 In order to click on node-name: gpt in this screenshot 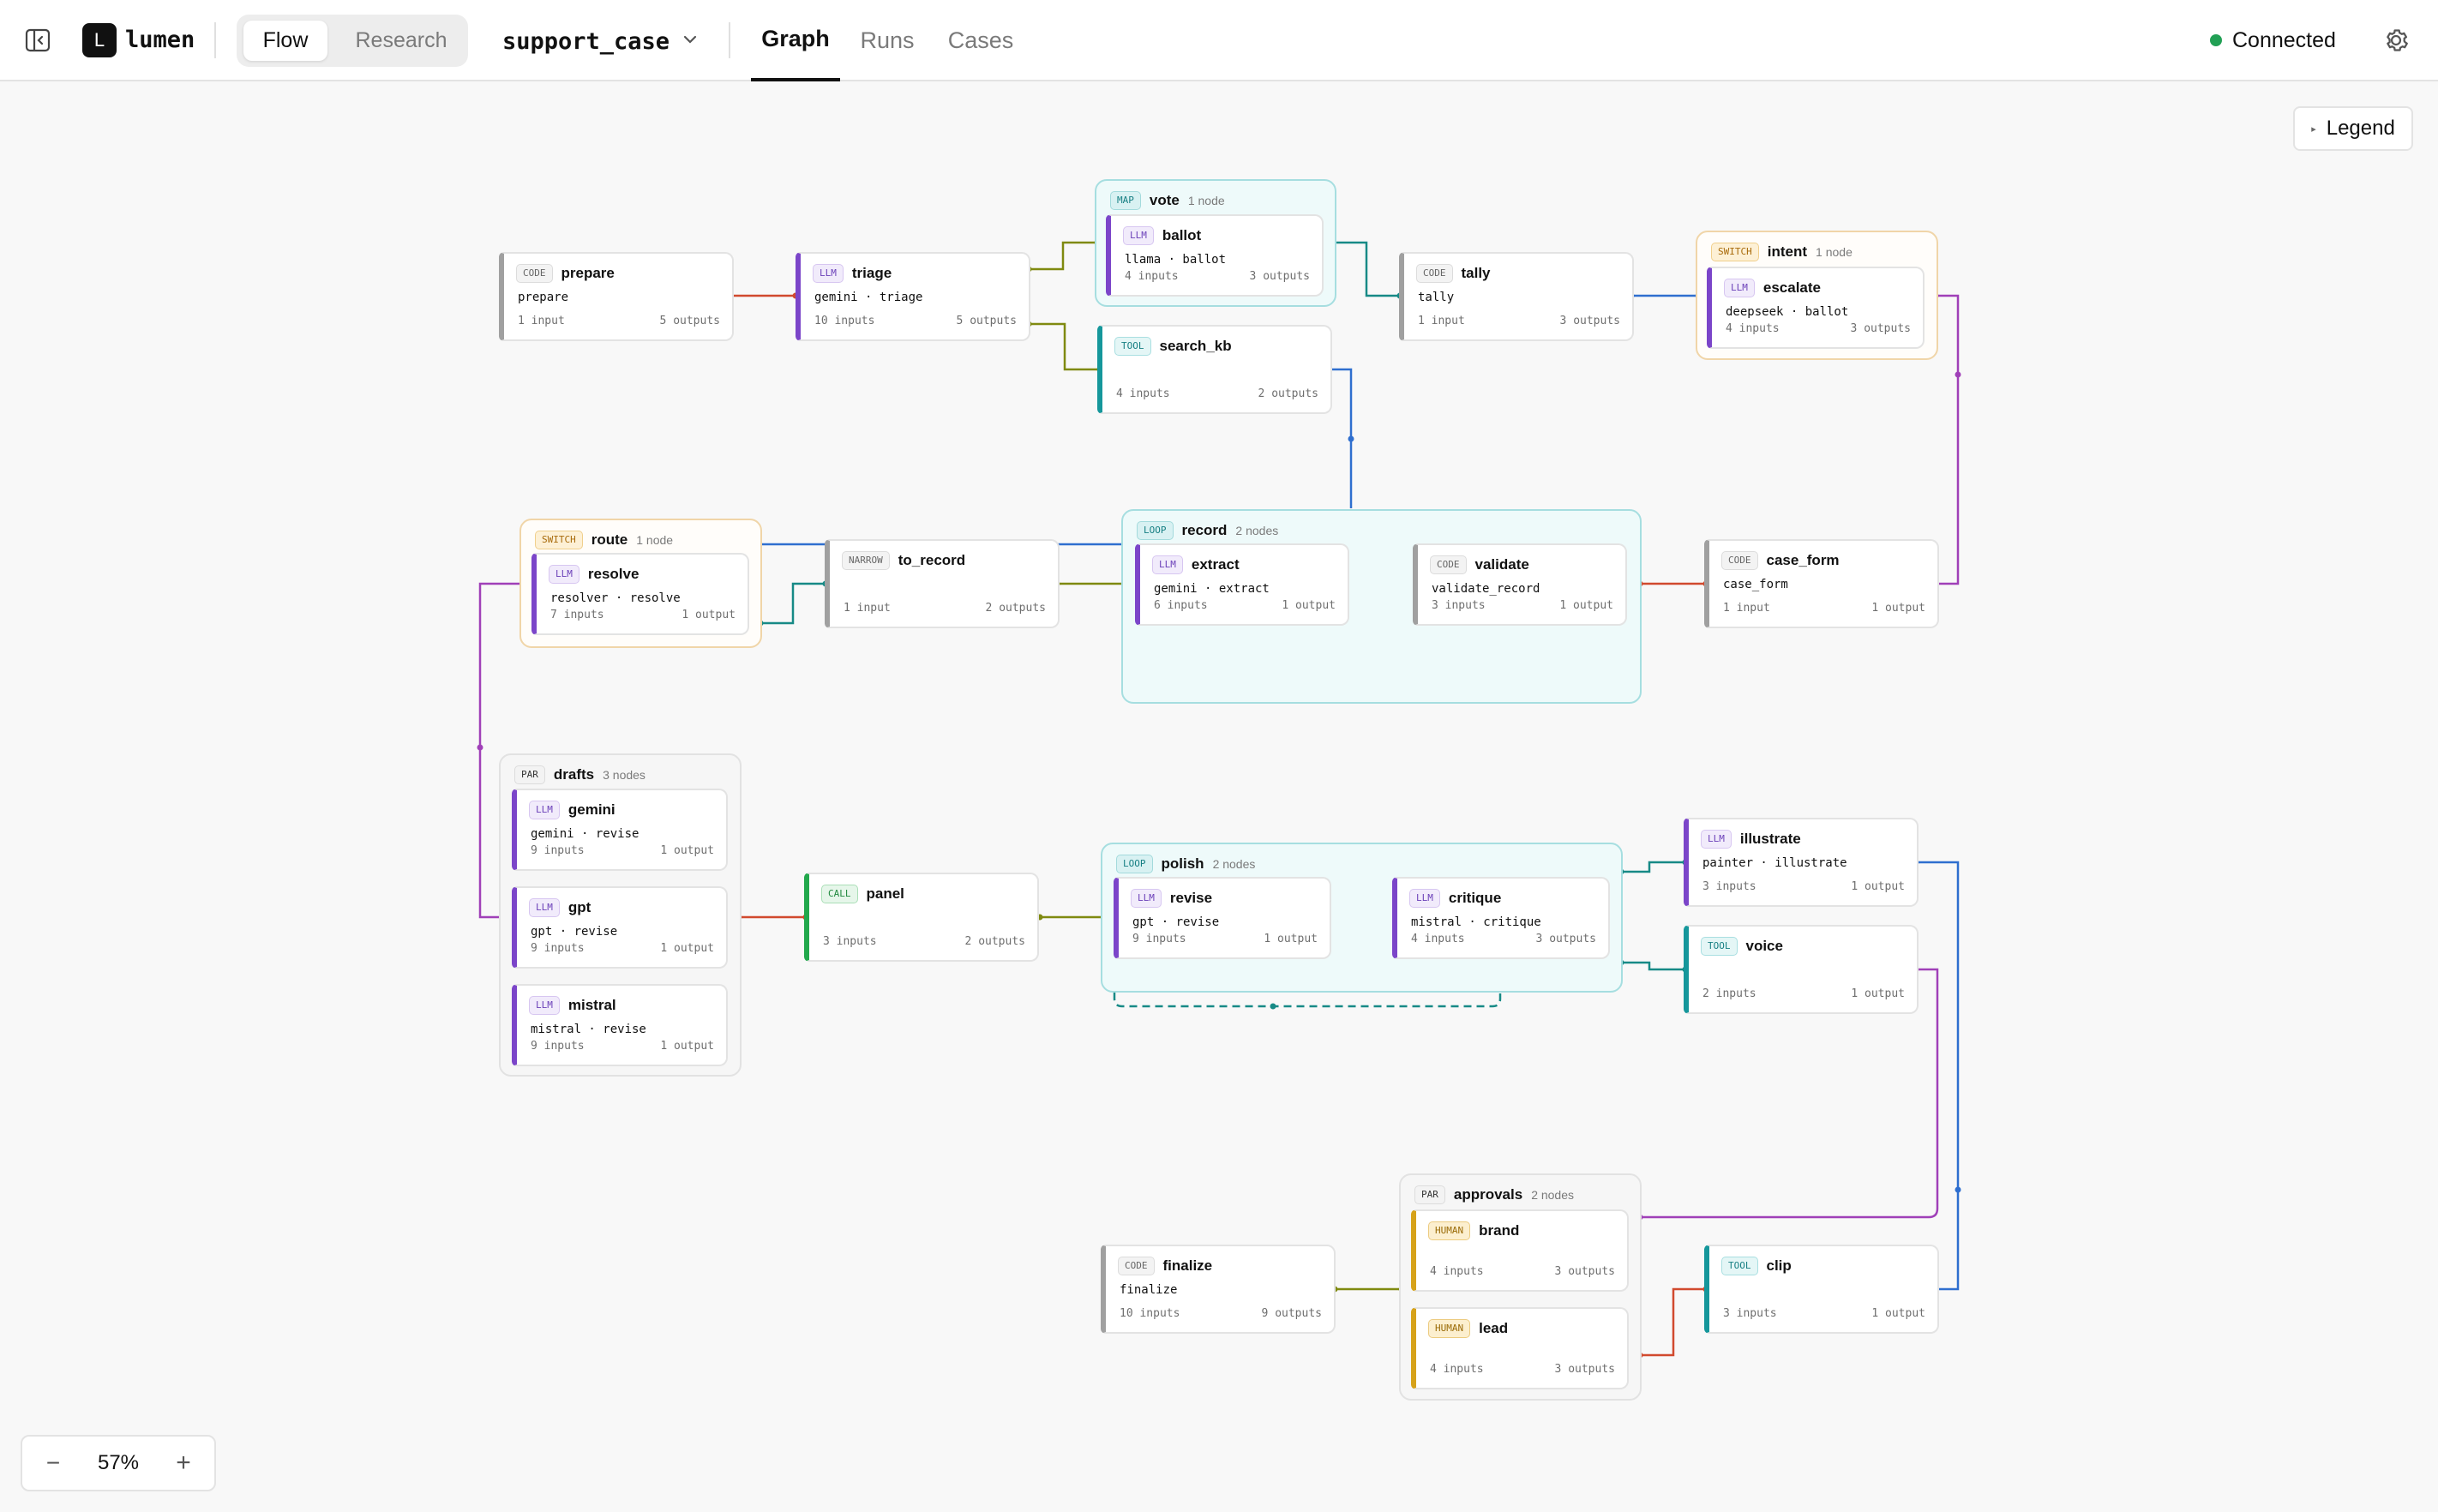, I will do `click(579, 907)`.